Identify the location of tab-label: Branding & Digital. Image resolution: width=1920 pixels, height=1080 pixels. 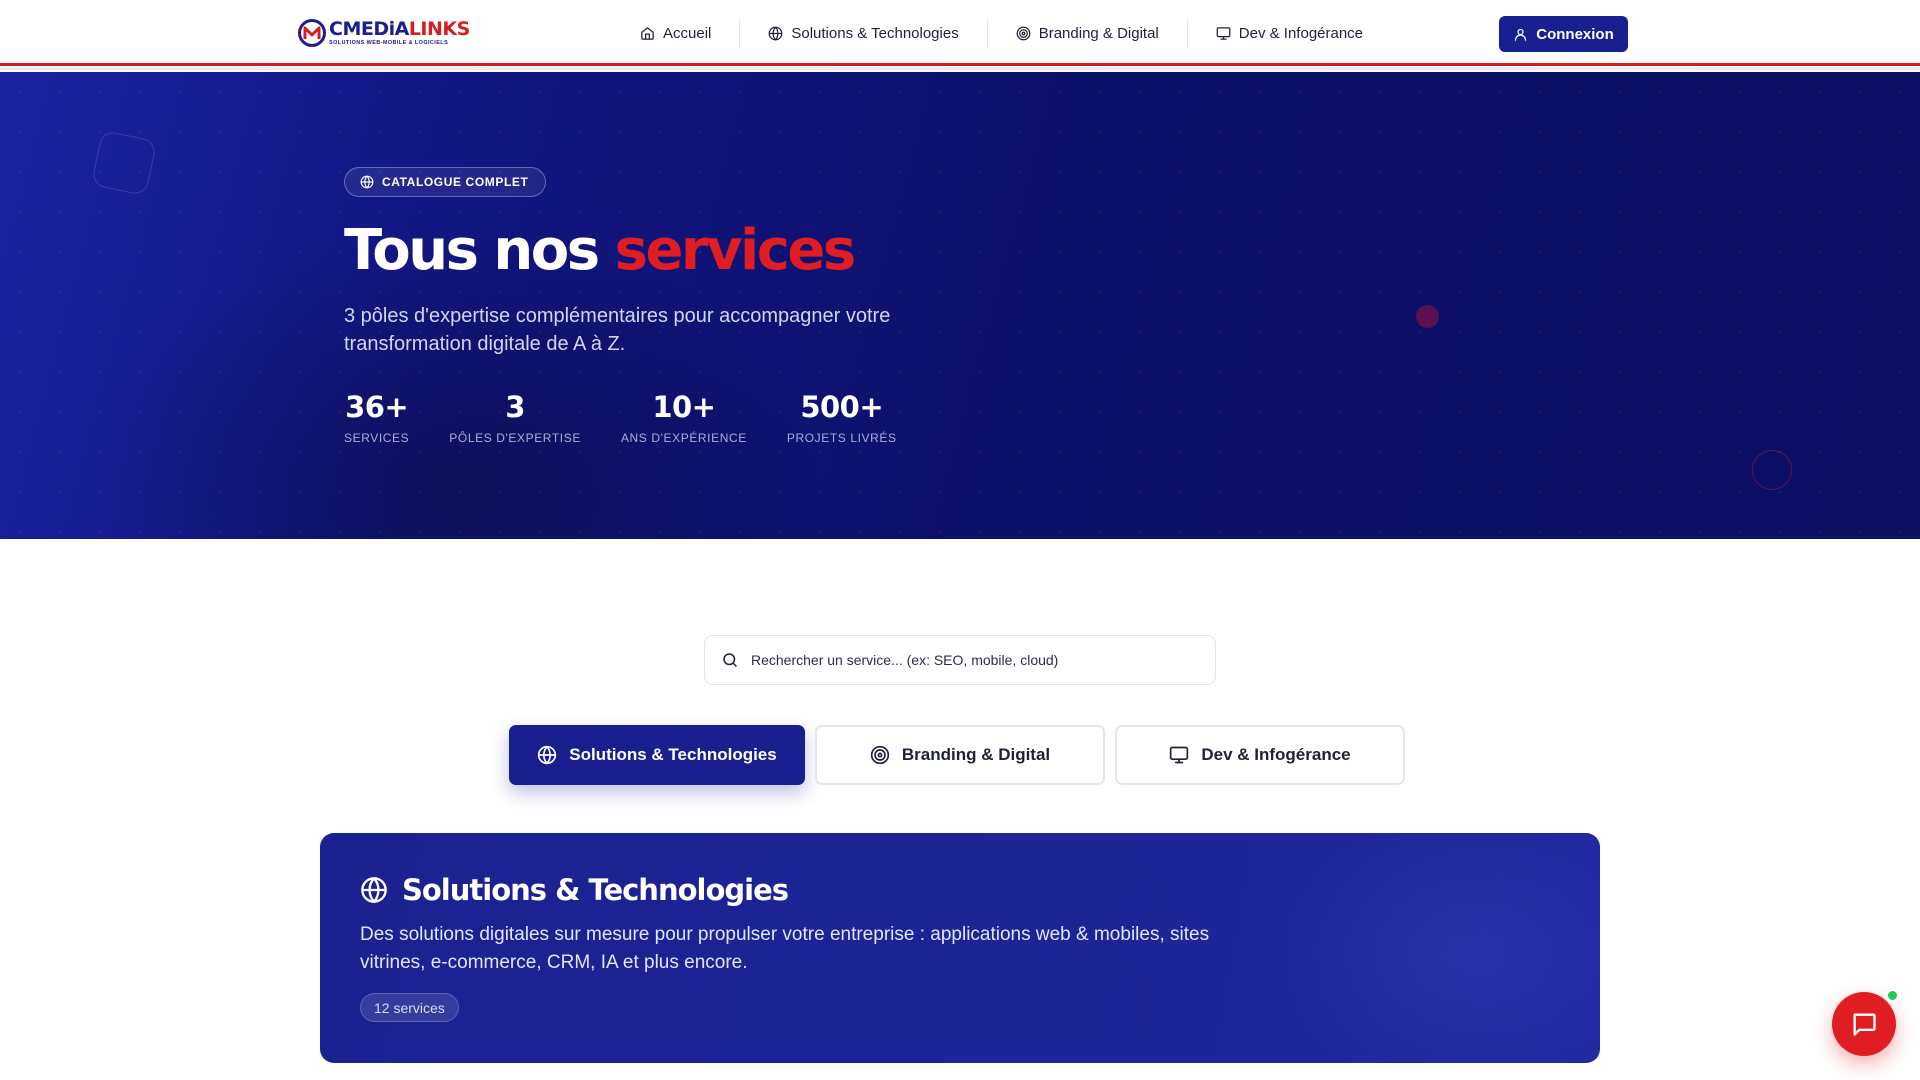
(976, 754).